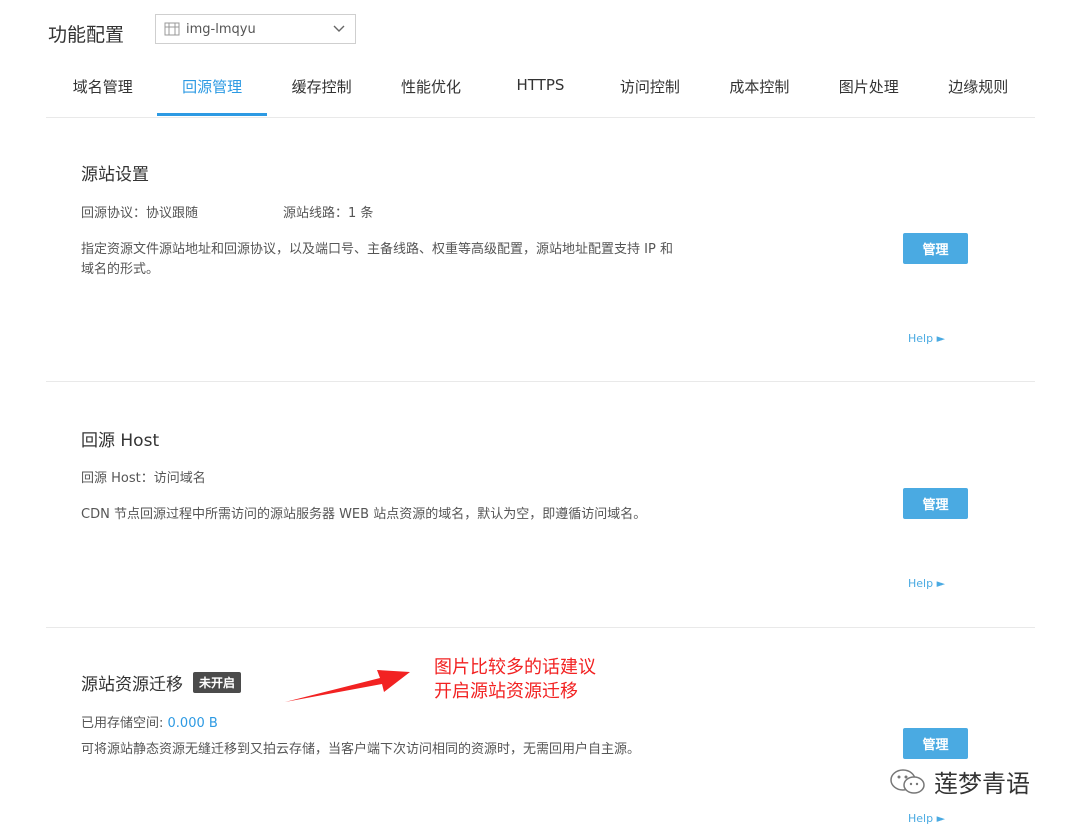 This screenshot has width=1080, height=827. I want to click on storage-value: 0.000 B, so click(192, 723).